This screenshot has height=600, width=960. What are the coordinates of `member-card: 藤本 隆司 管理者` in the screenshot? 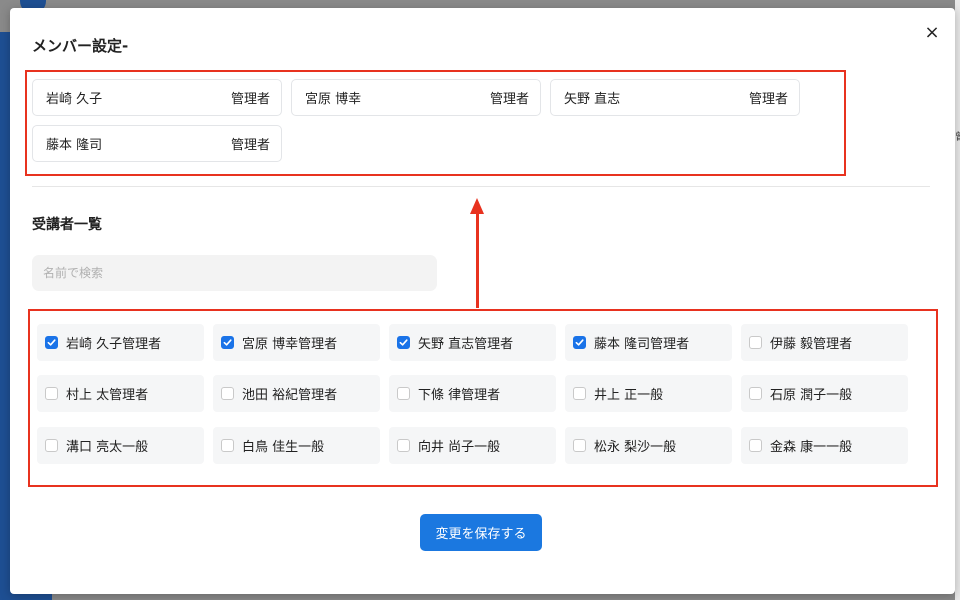 It's located at (157, 143).